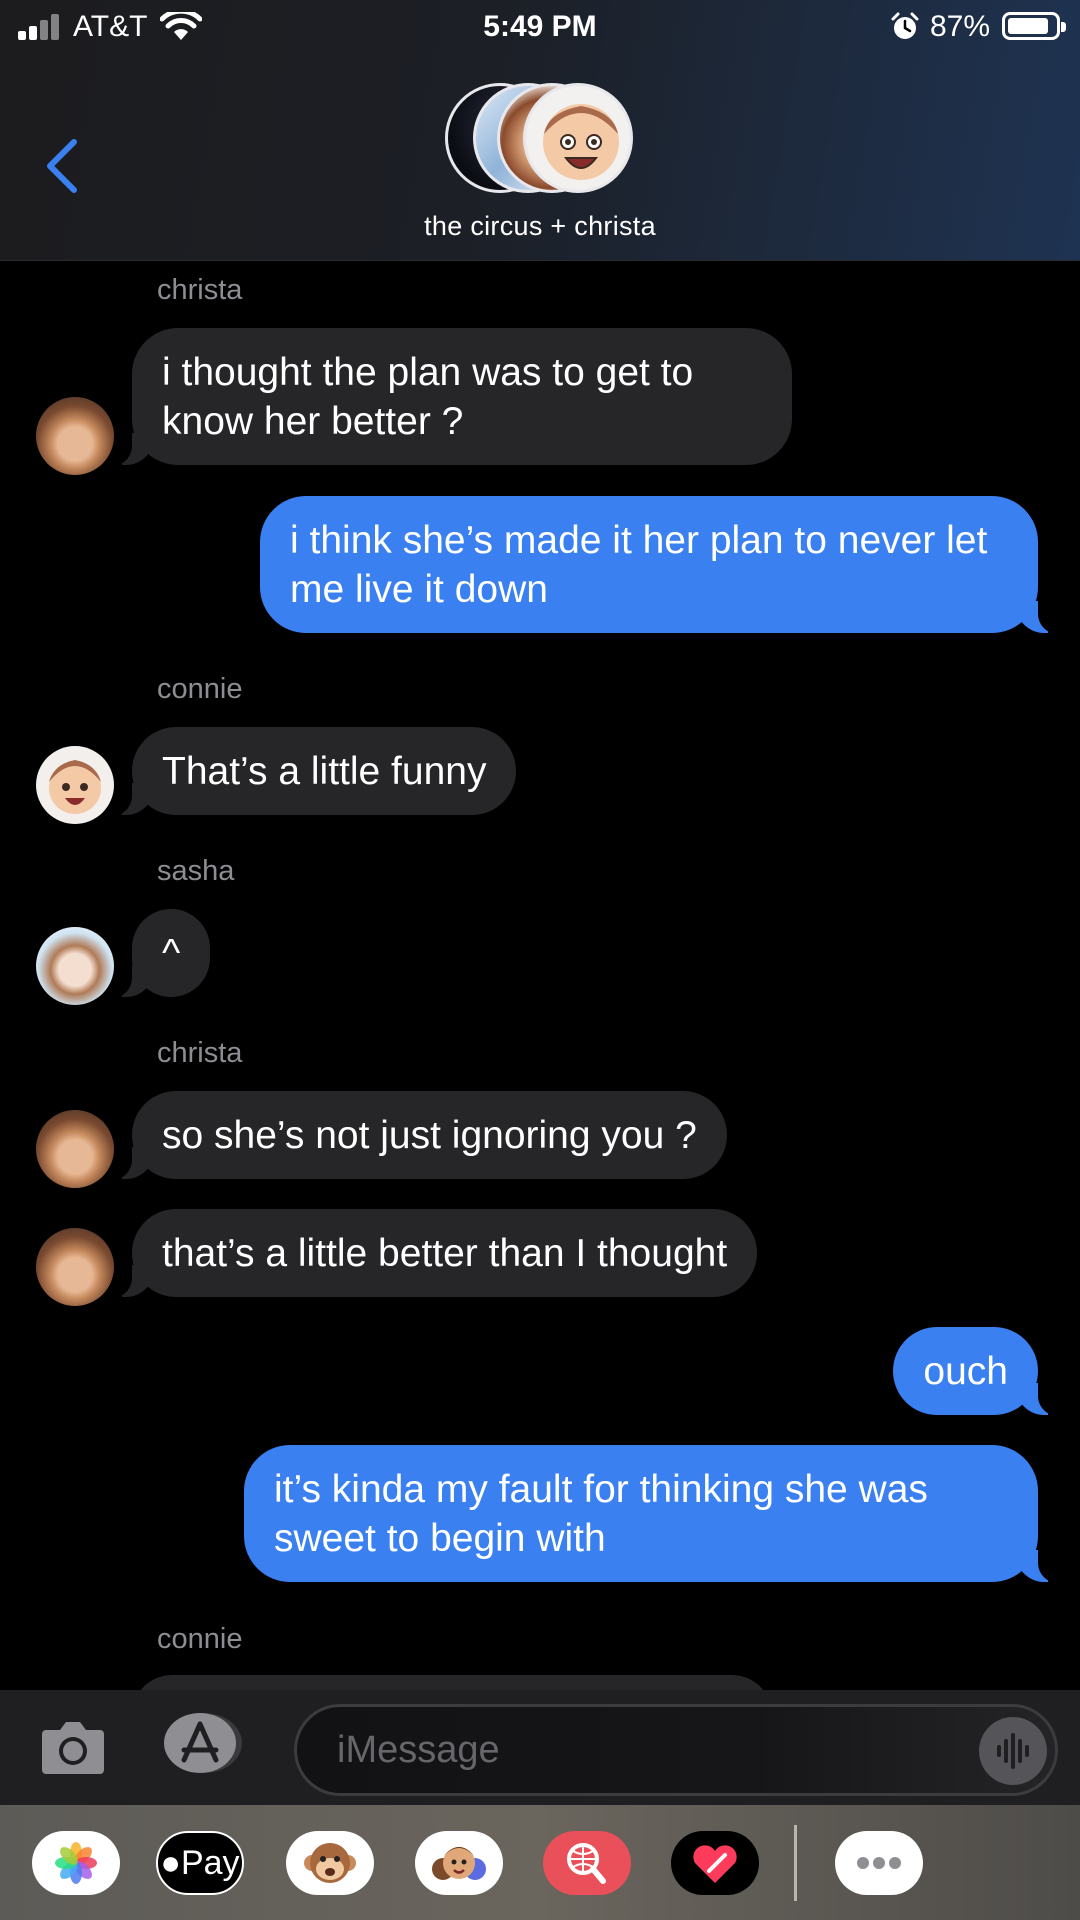 The width and height of the screenshot is (1080, 1920). What do you see at coordinates (311, 771) in the screenshot?
I see `incoming-message: That’s a little funny` at bounding box center [311, 771].